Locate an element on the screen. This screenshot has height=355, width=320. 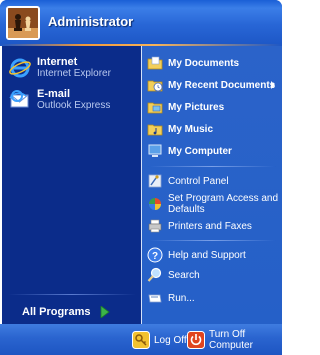
control-panel-icon is located at coordinates (155, 181).